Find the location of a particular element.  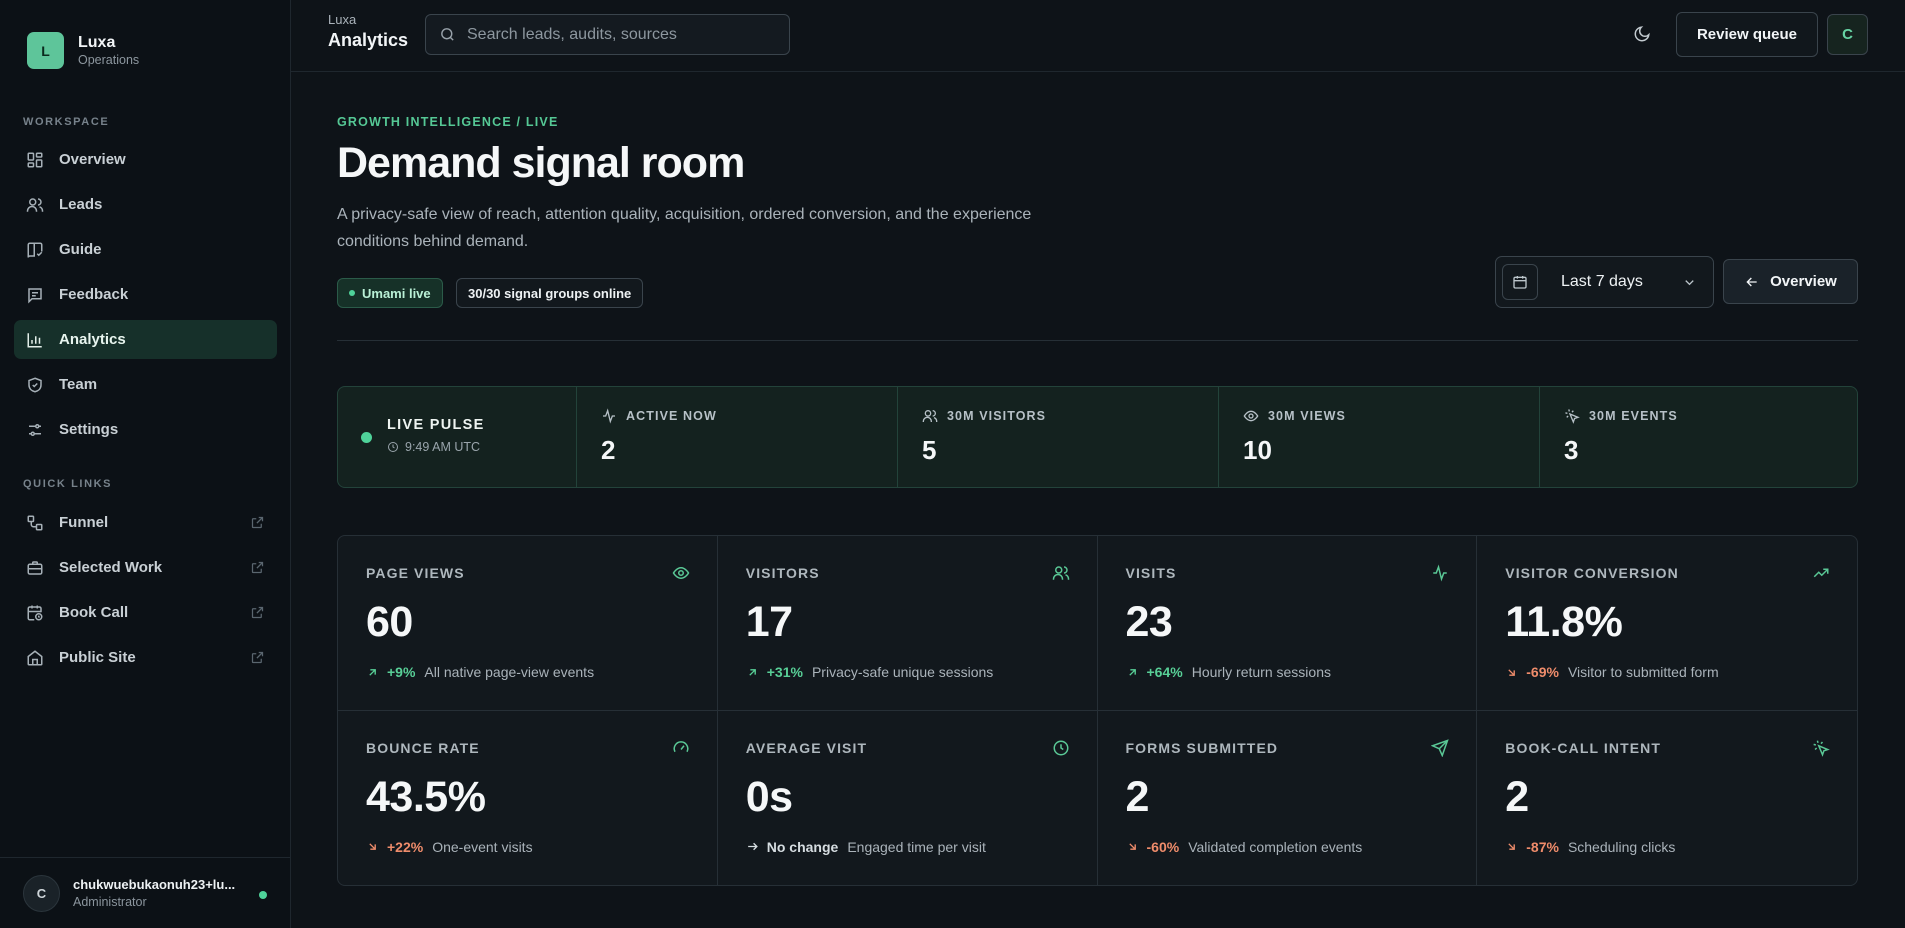

kpi-value: 43.5% is located at coordinates (426, 796).